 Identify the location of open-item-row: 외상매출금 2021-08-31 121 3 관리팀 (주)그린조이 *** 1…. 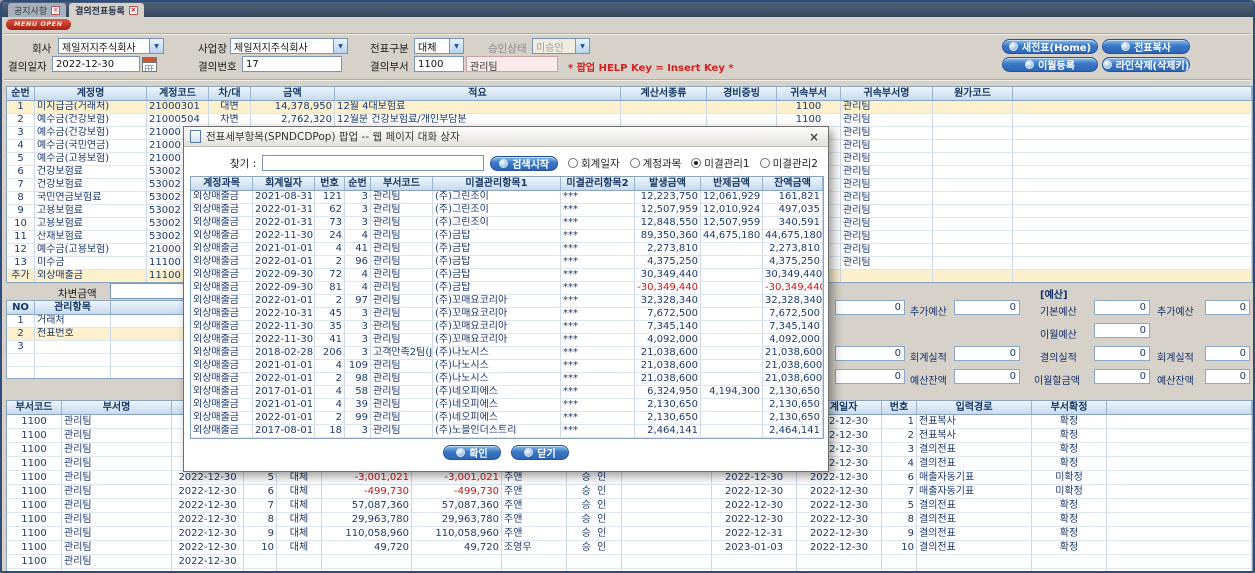
(507, 197).